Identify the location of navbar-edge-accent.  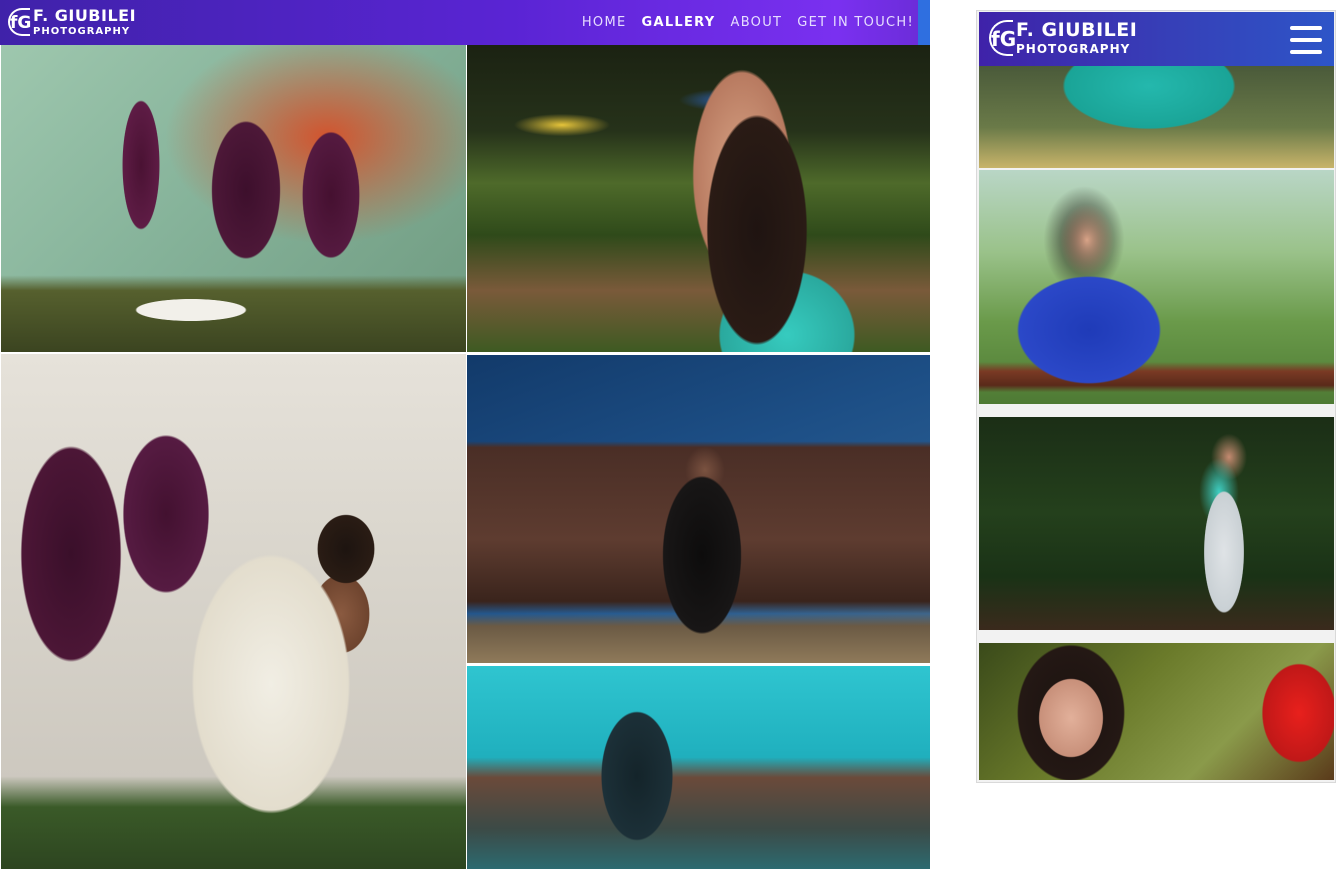
(924, 22).